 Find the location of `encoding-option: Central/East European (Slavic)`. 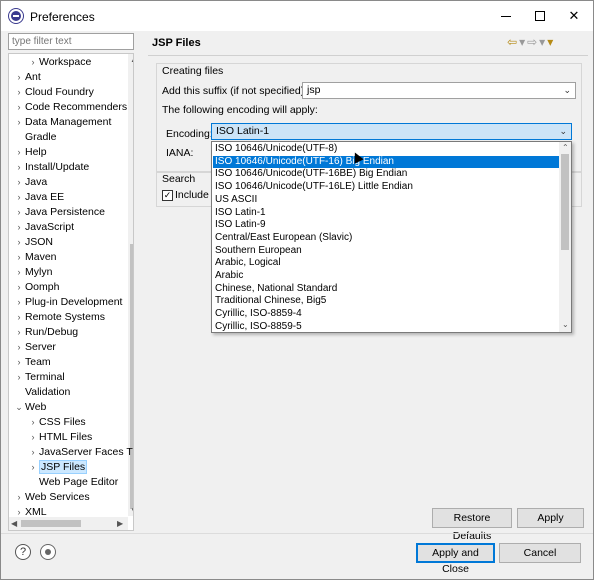

encoding-option: Central/East European (Slavic) is located at coordinates (386, 238).